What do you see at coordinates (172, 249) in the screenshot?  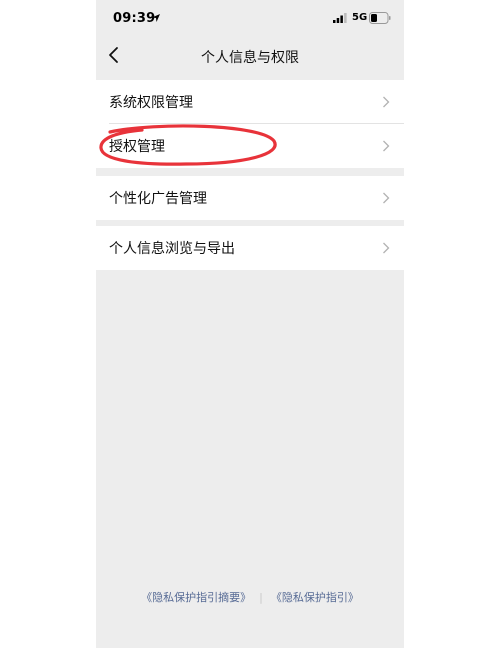 I see `menu-item-label: 个人信息浏览与导出` at bounding box center [172, 249].